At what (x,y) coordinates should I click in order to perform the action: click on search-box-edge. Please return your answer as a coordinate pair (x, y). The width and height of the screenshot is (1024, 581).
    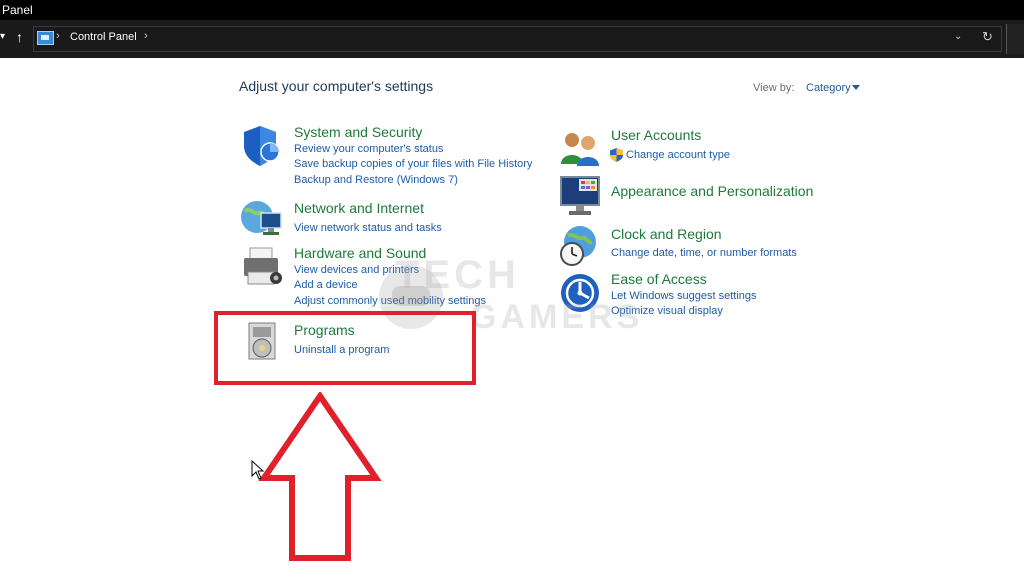
    Looking at the image, I should click on (1015, 39).